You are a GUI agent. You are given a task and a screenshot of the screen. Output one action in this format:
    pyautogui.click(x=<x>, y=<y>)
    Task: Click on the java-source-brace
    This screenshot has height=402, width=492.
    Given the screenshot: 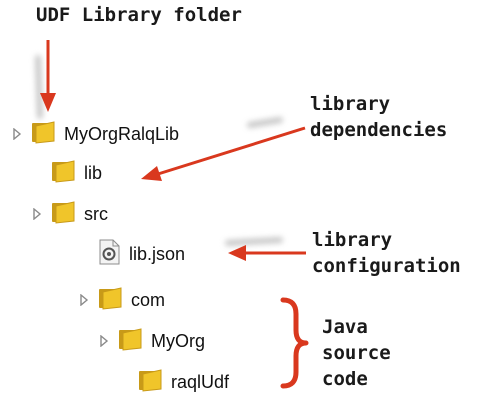 What is the action you would take?
    pyautogui.click(x=294, y=343)
    